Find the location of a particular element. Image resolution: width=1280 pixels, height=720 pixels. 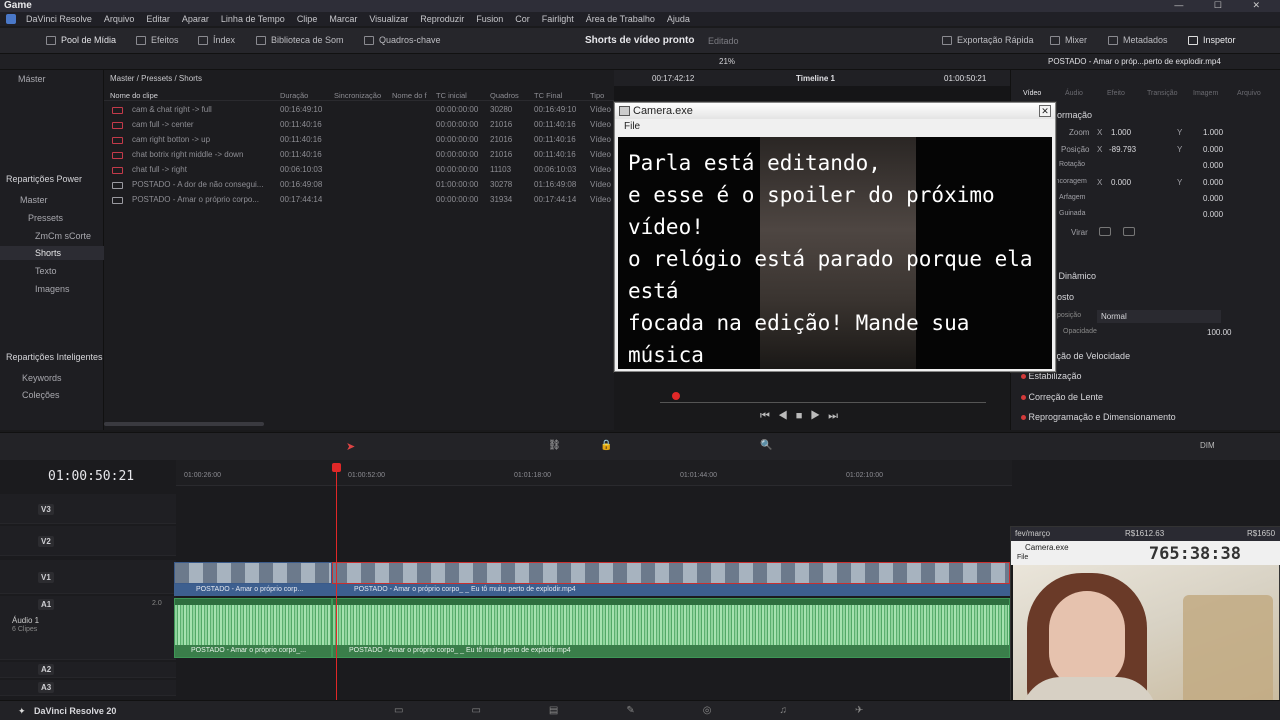

track-header-a1: A1 Áudio 1 6 Clipes 2.0 is located at coordinates (88, 628).